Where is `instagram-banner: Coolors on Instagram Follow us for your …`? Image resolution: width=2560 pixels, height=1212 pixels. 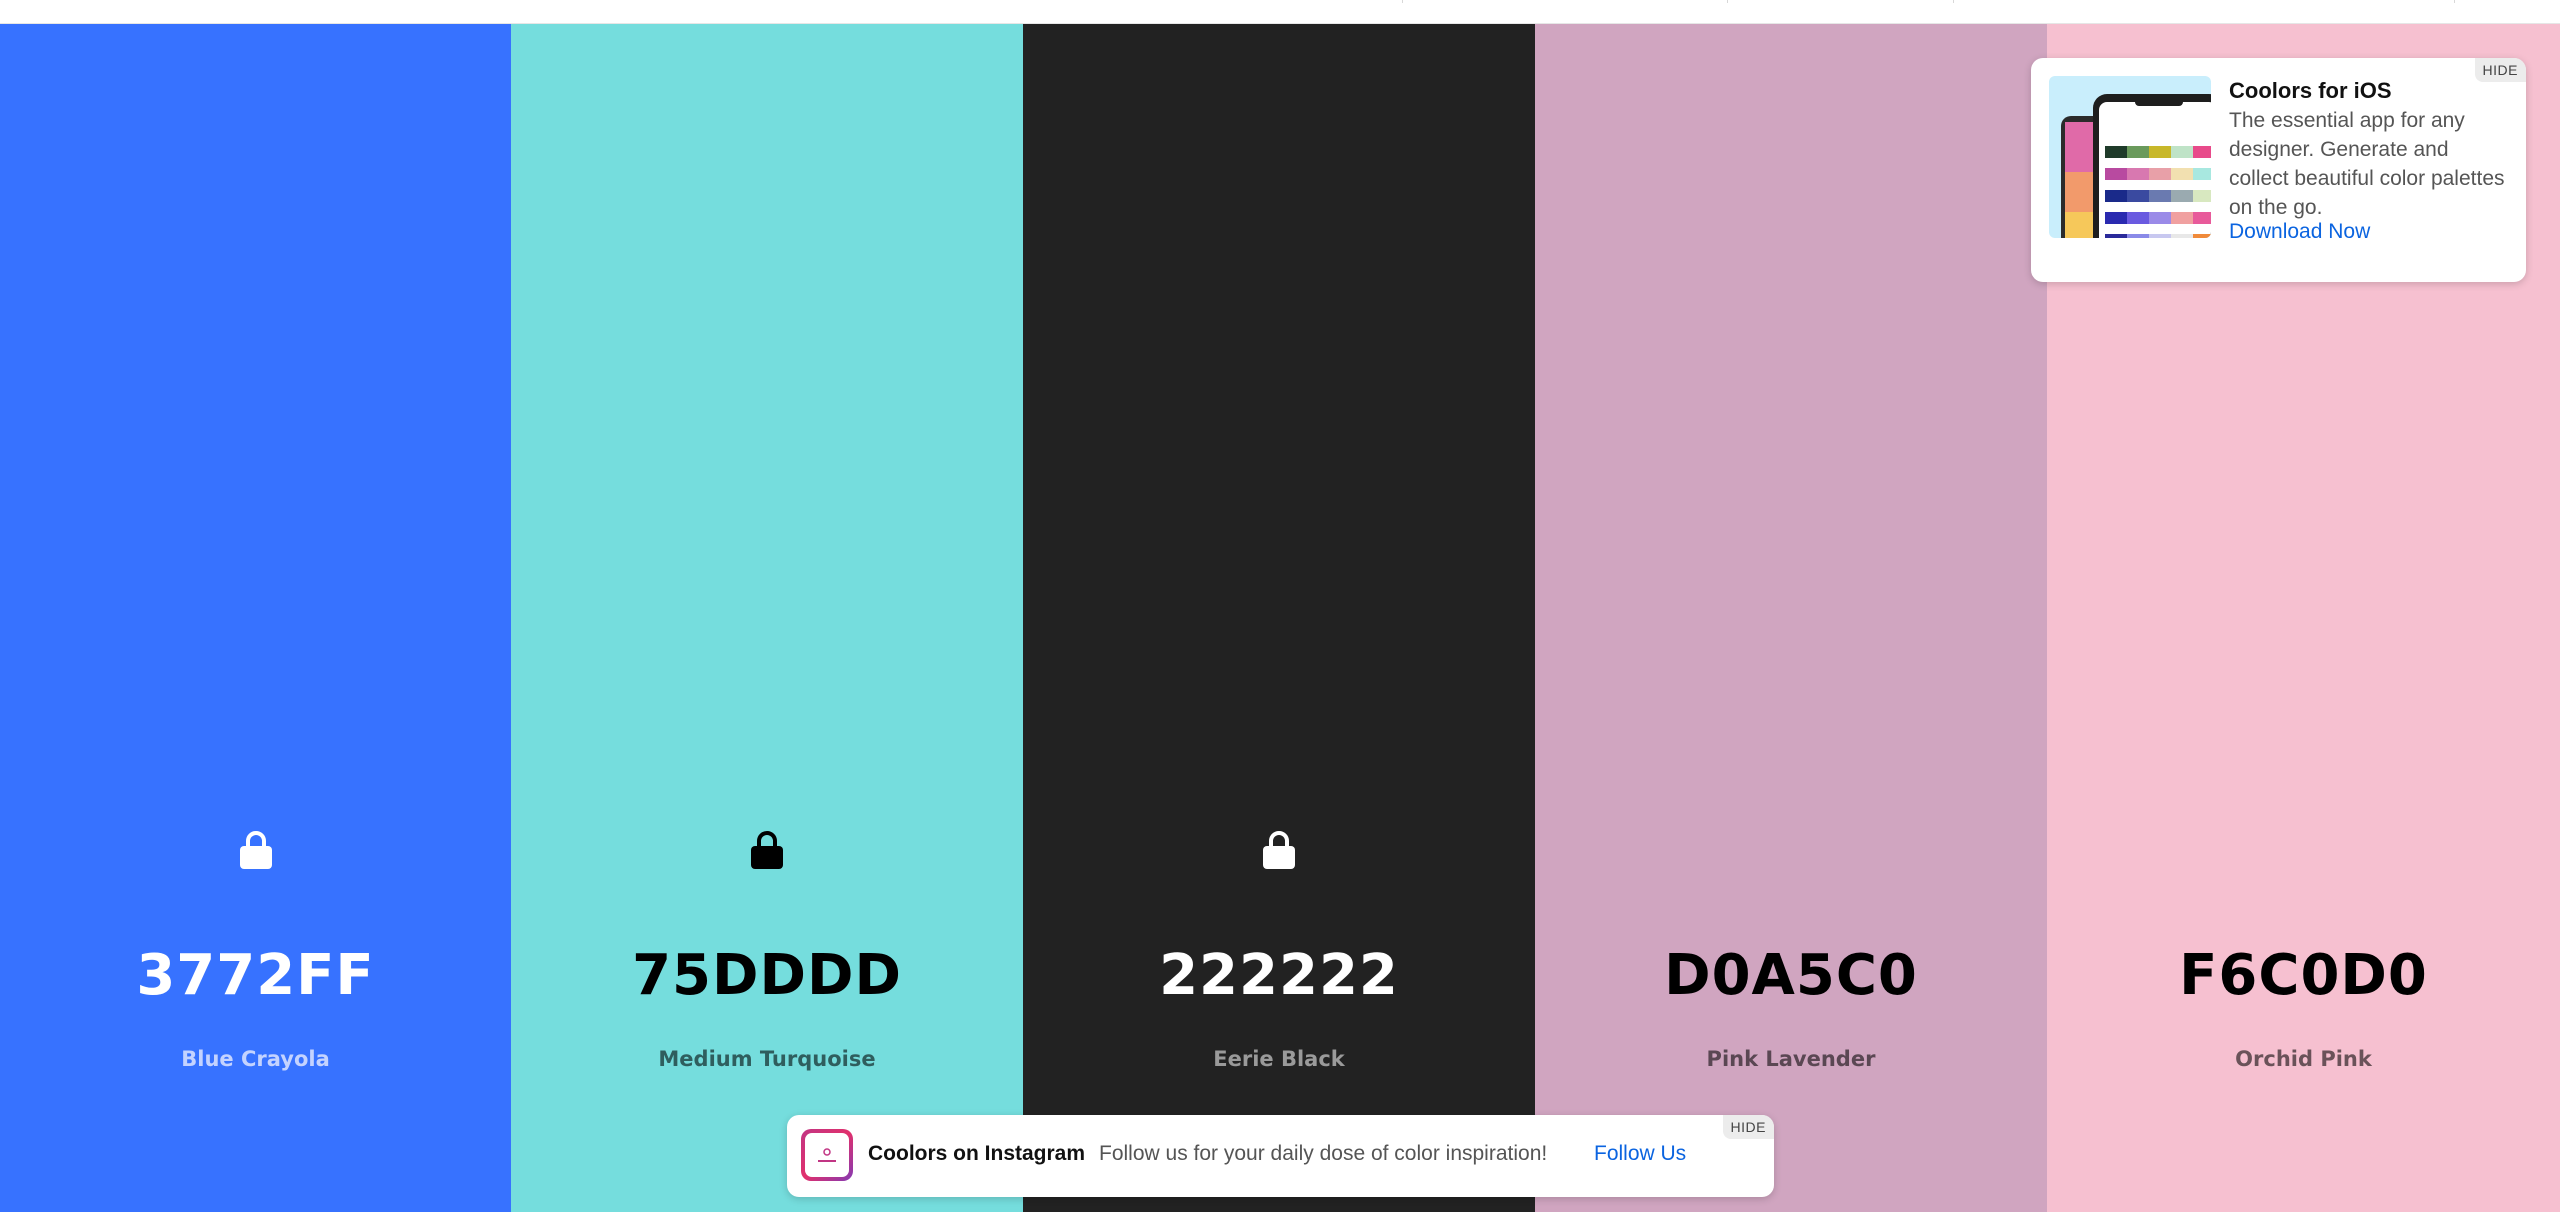 instagram-banner: Coolors on Instagram Follow us for your … is located at coordinates (1280, 1156).